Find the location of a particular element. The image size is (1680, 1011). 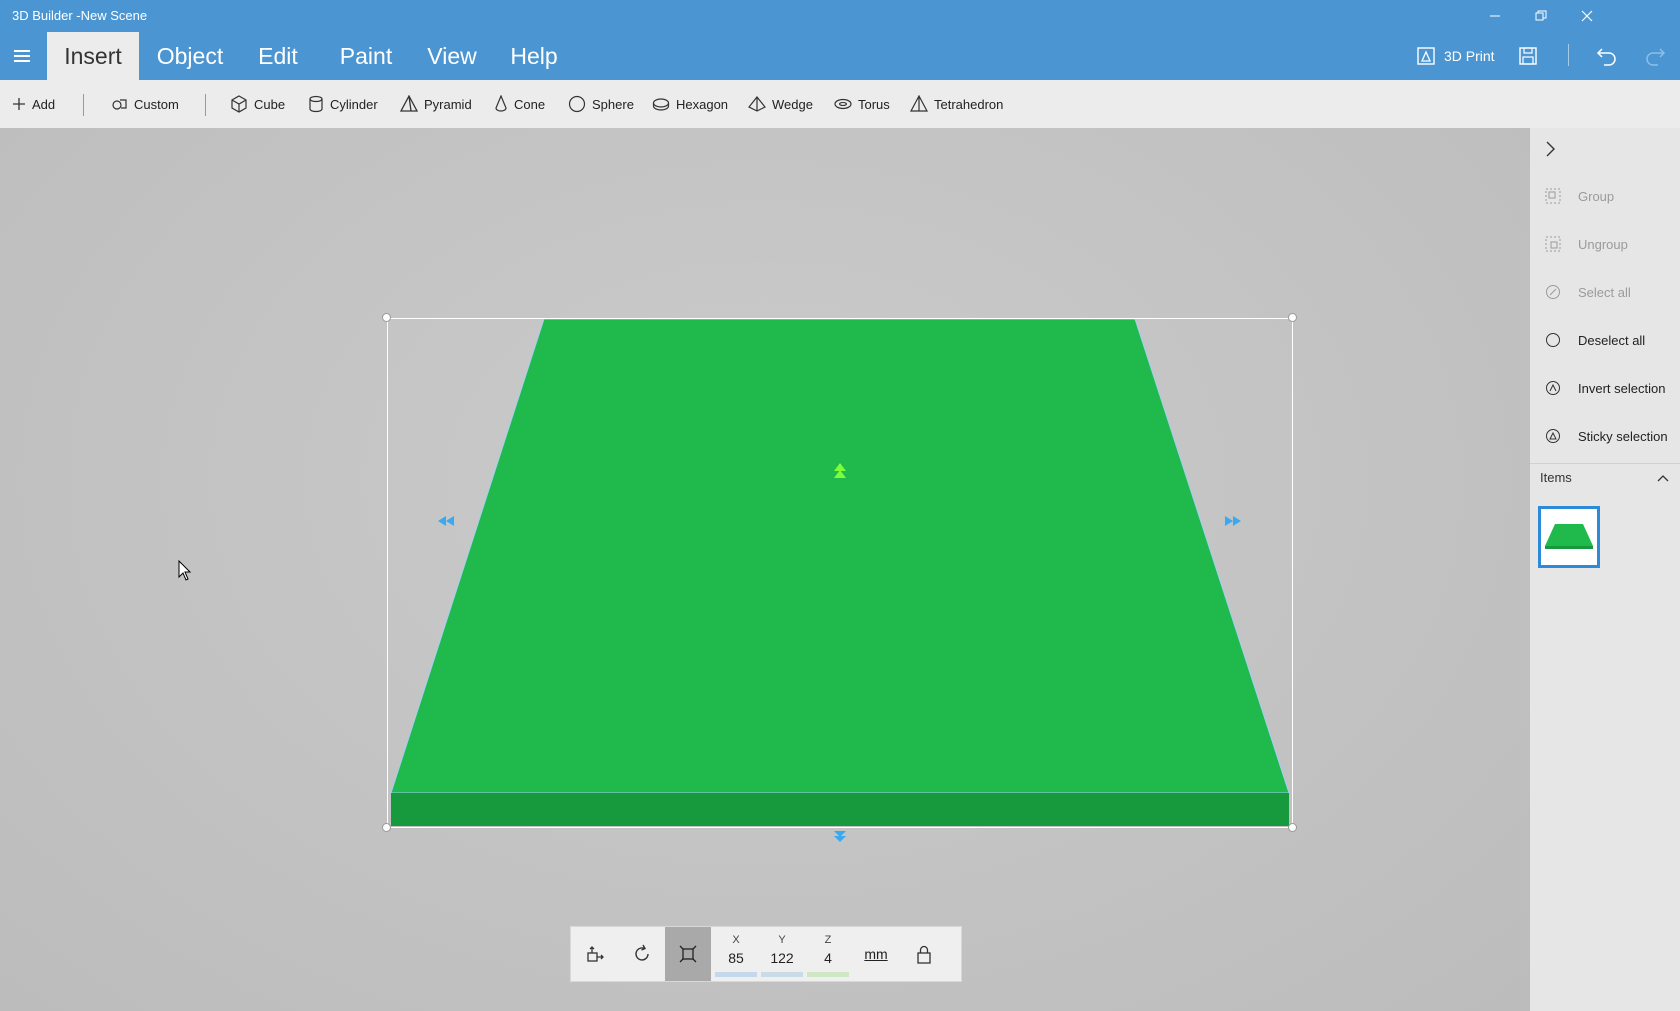

mouse-cursor-icon is located at coordinates (185, 570).